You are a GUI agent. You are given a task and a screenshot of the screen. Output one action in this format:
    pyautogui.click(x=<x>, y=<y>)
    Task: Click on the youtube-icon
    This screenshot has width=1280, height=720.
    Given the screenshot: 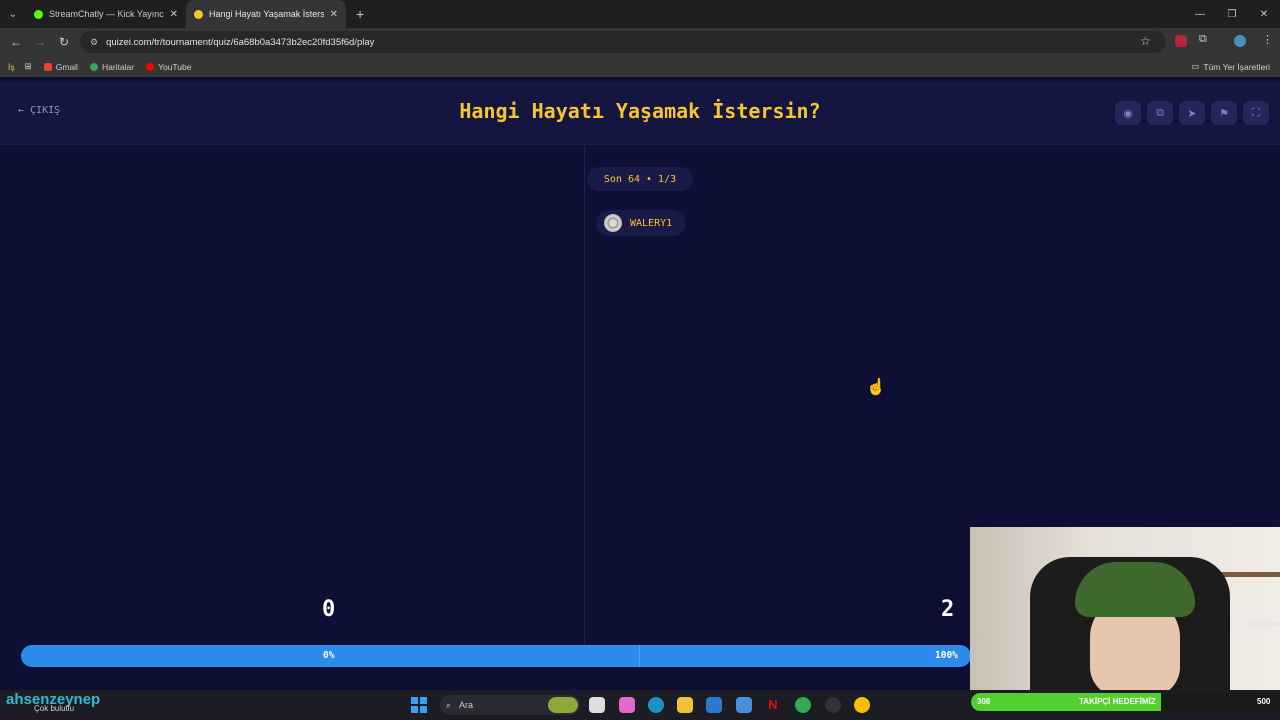 What is the action you would take?
    pyautogui.click(x=150, y=66)
    